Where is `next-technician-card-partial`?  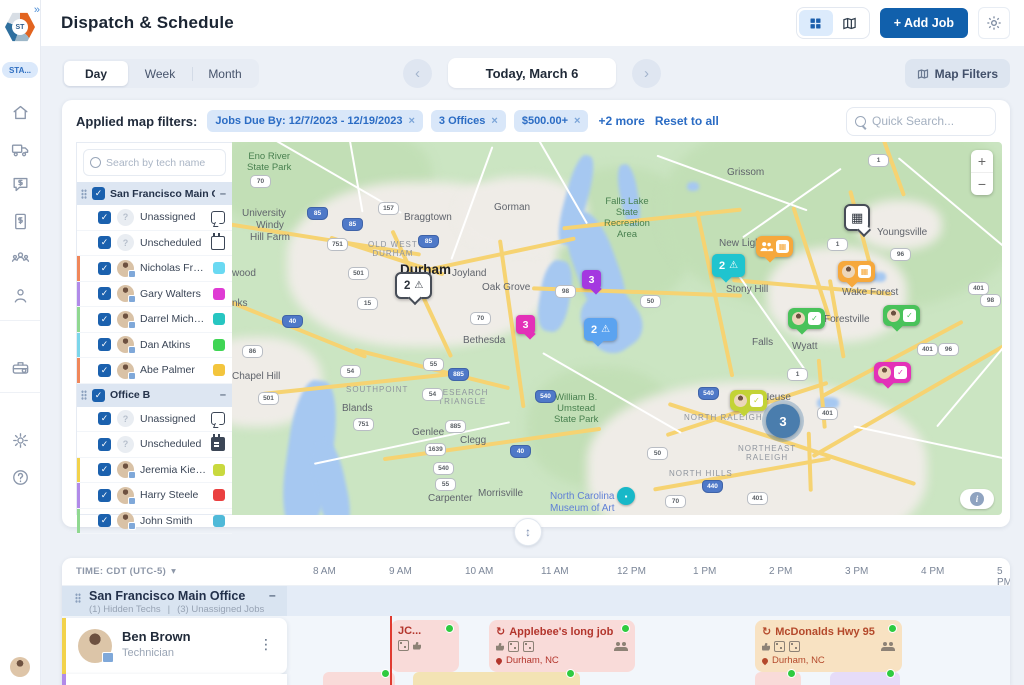
next-technician-card-partial is located at coordinates (174, 679).